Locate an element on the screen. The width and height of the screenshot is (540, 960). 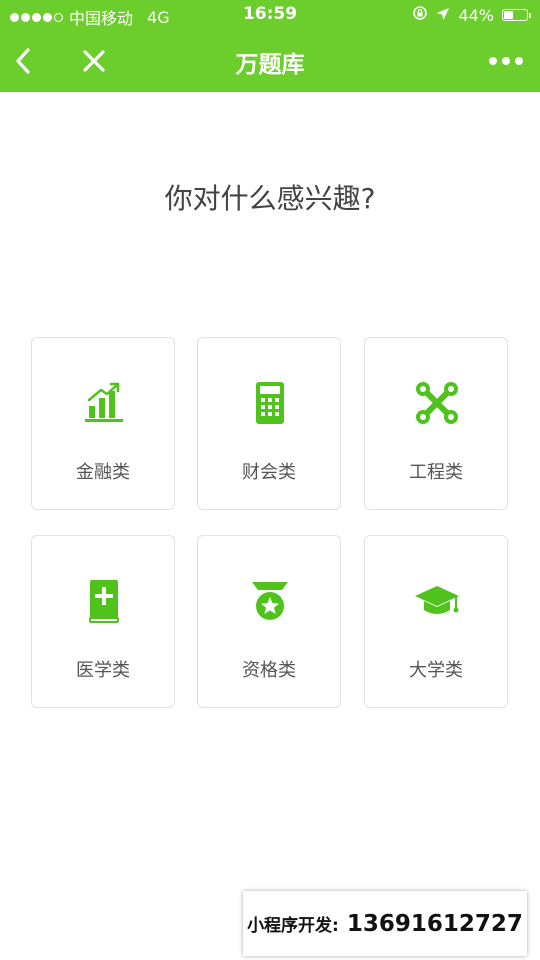
medal-icon is located at coordinates (270, 601).